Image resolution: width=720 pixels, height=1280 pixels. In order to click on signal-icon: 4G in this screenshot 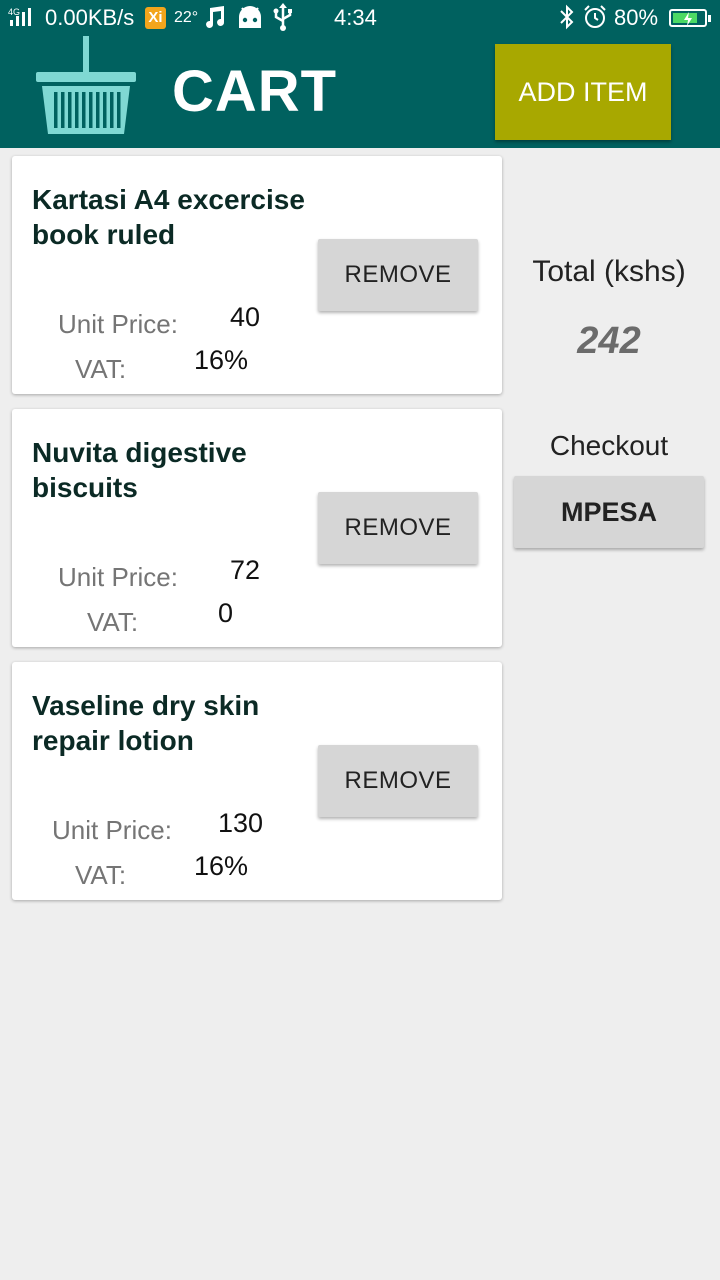, I will do `click(24, 21)`.